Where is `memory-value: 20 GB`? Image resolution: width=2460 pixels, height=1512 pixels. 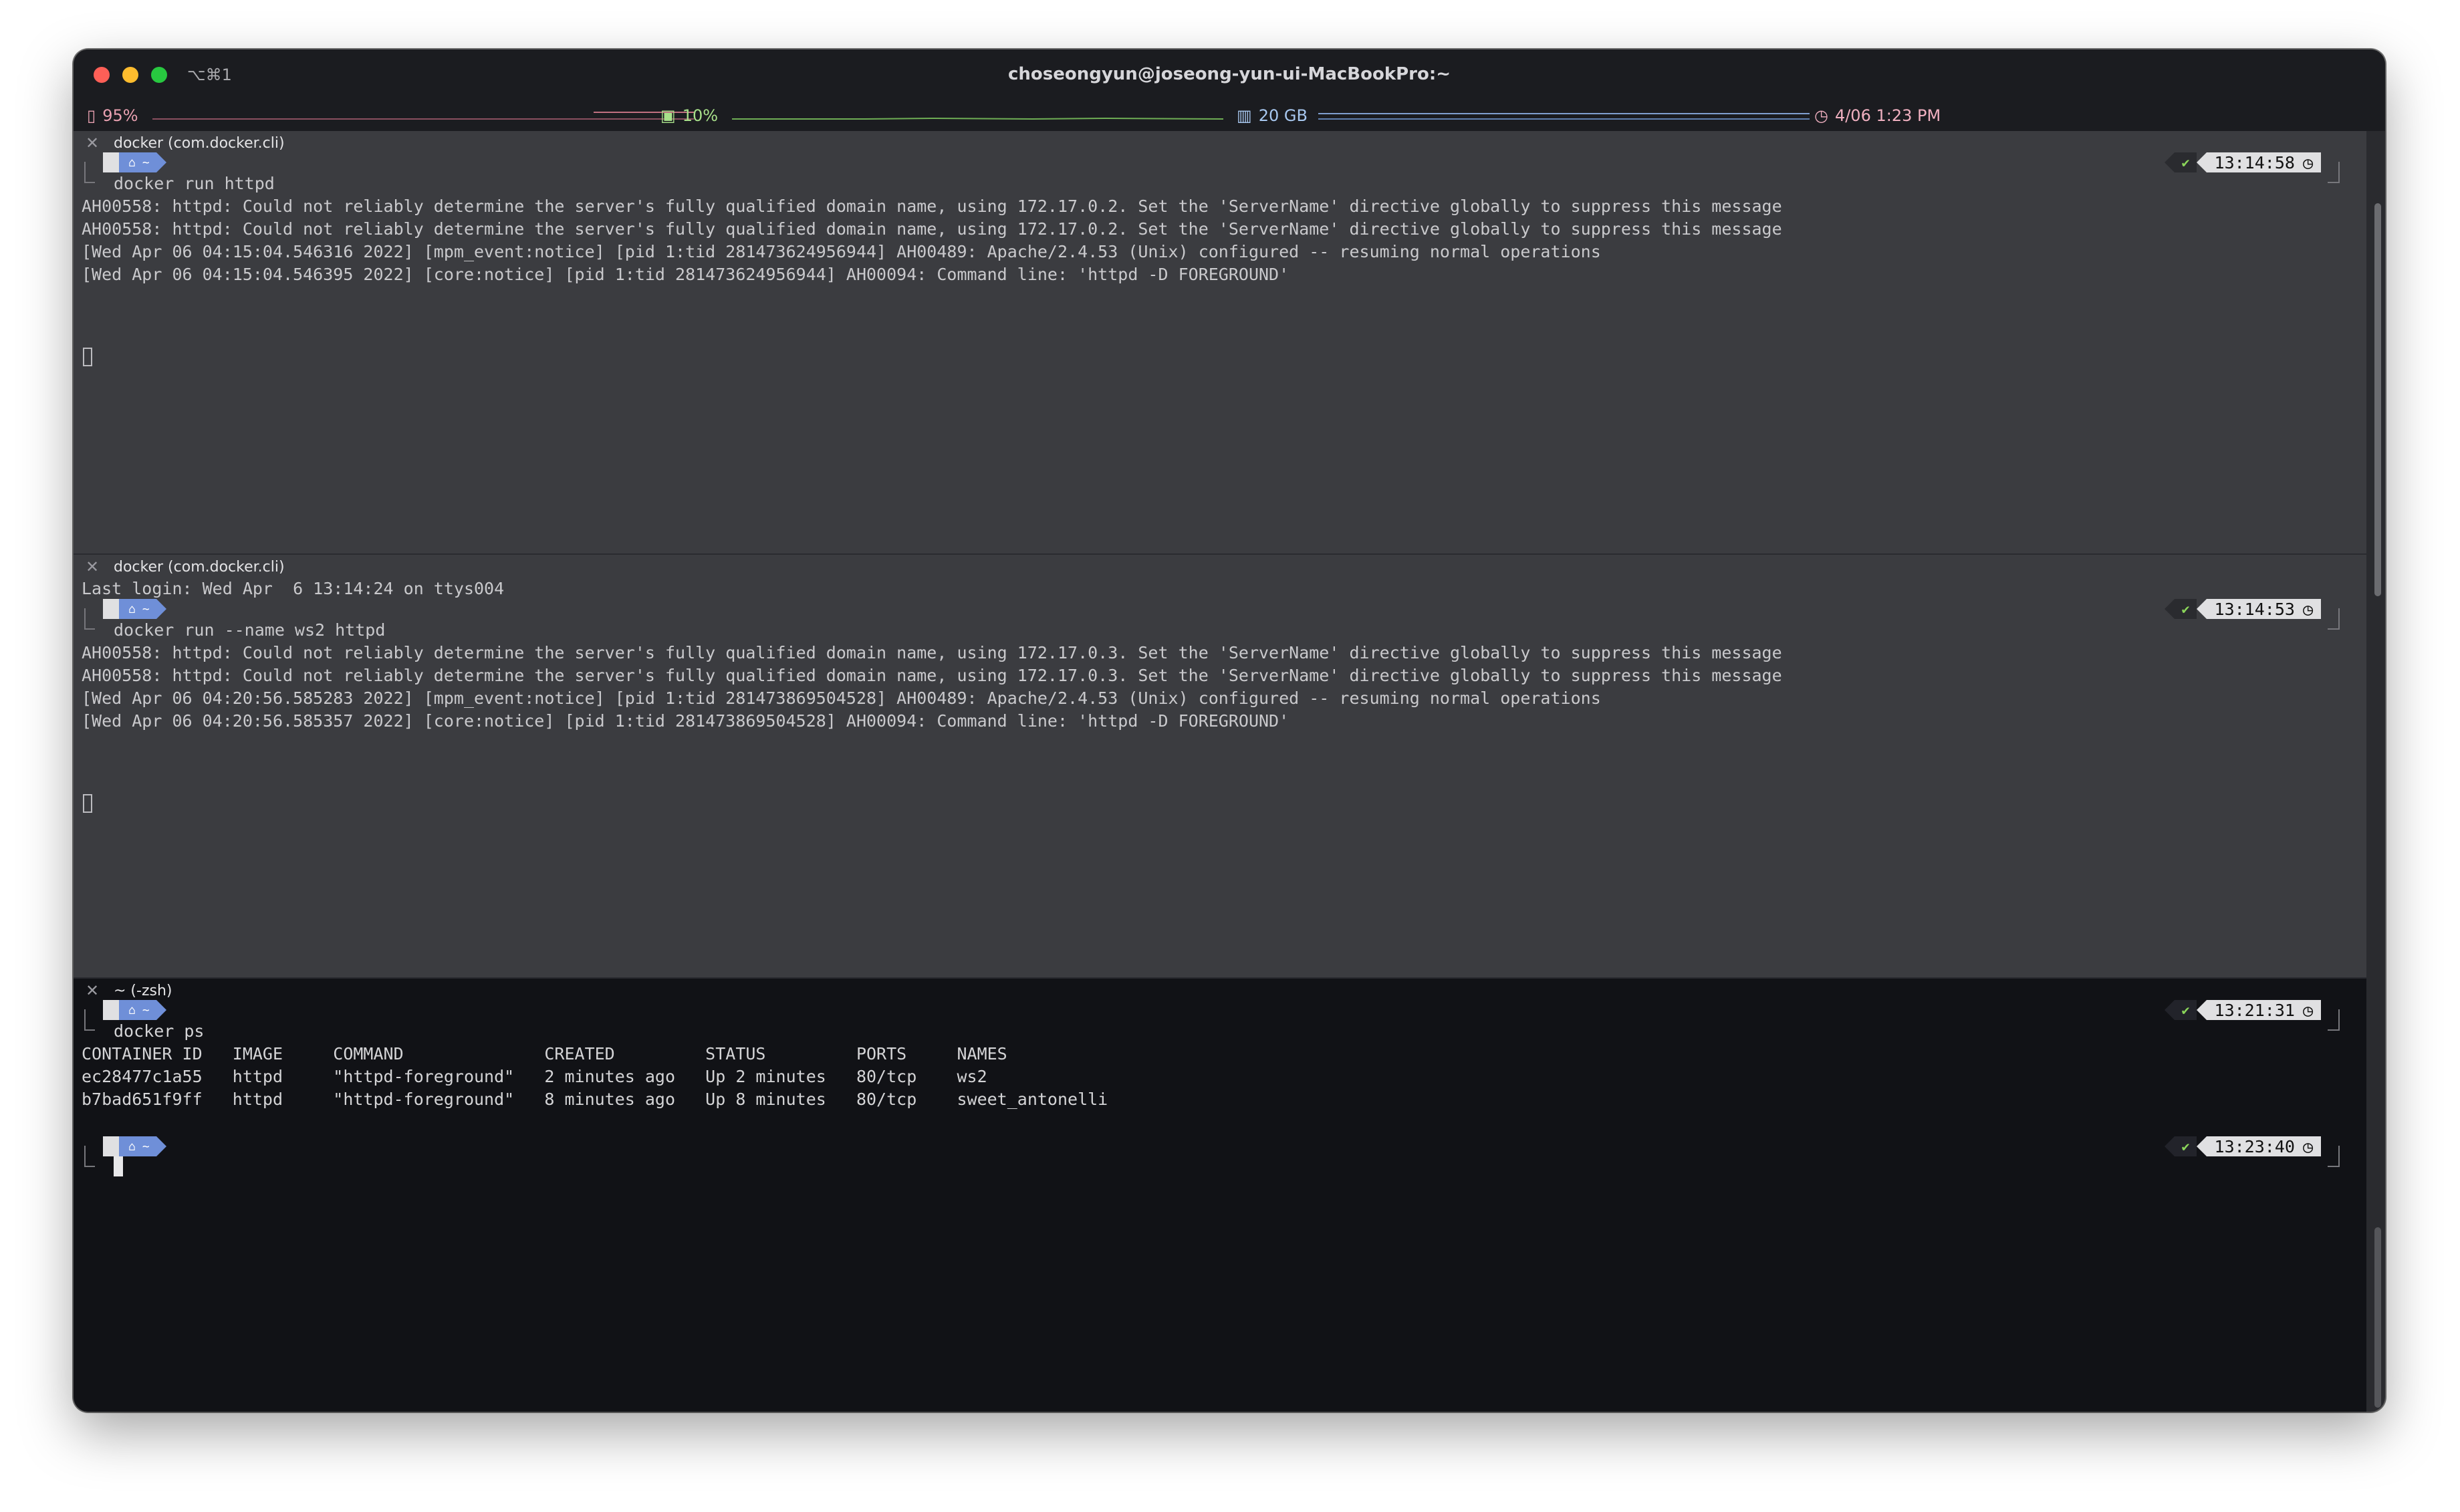 memory-value: 20 GB is located at coordinates (1283, 115).